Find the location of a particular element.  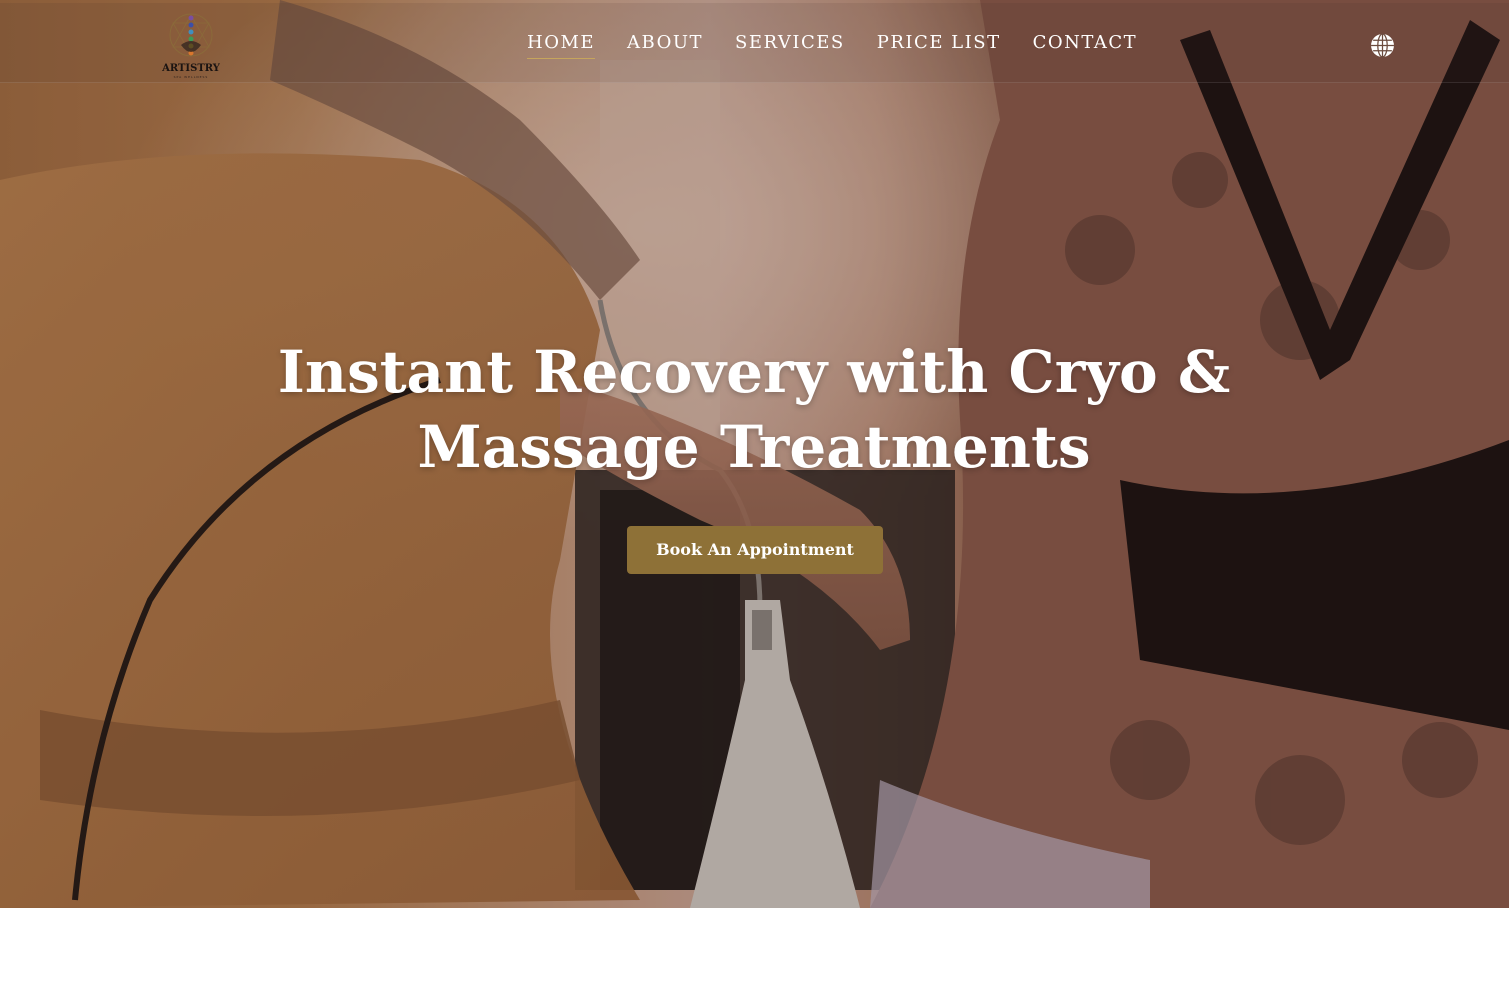

nav-item-about: ABOUT is located at coordinates (665, 43).